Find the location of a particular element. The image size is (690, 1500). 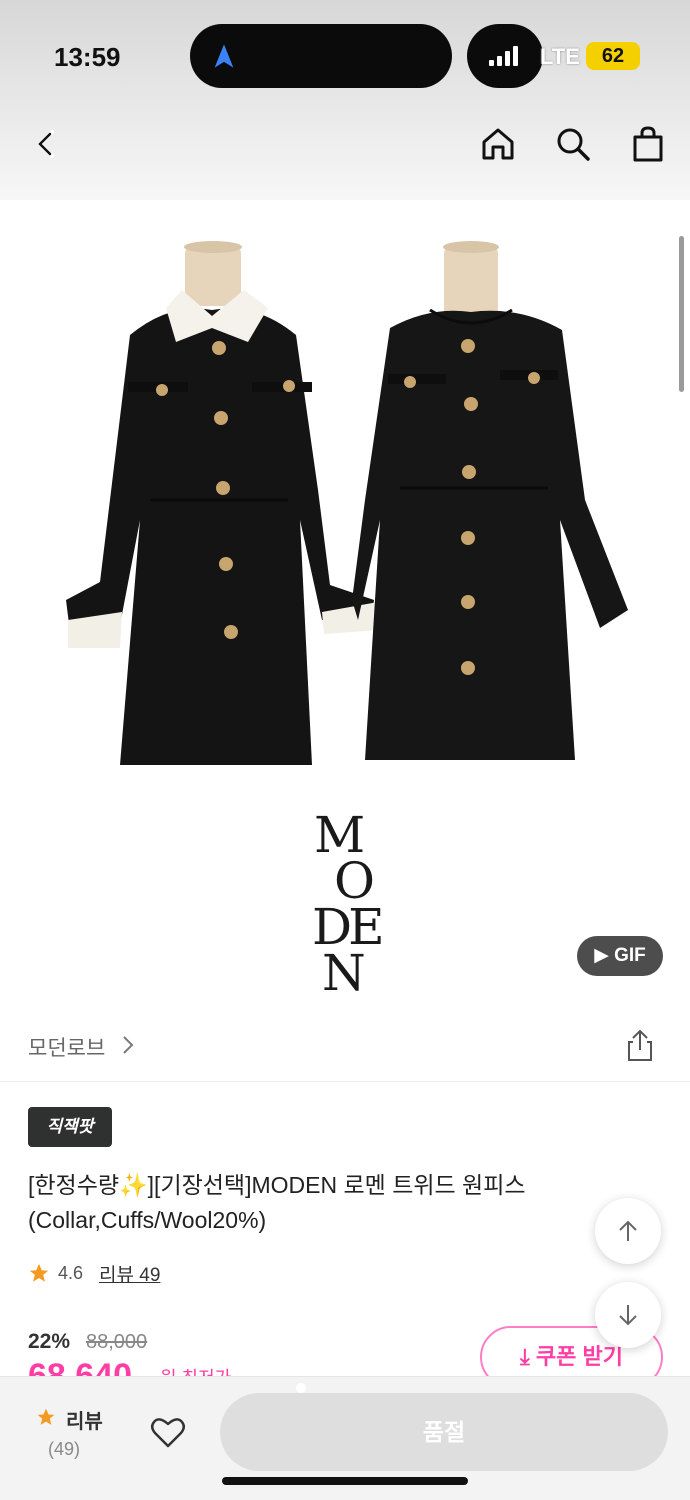

gif-button: ▶ GIF is located at coordinates (620, 956).